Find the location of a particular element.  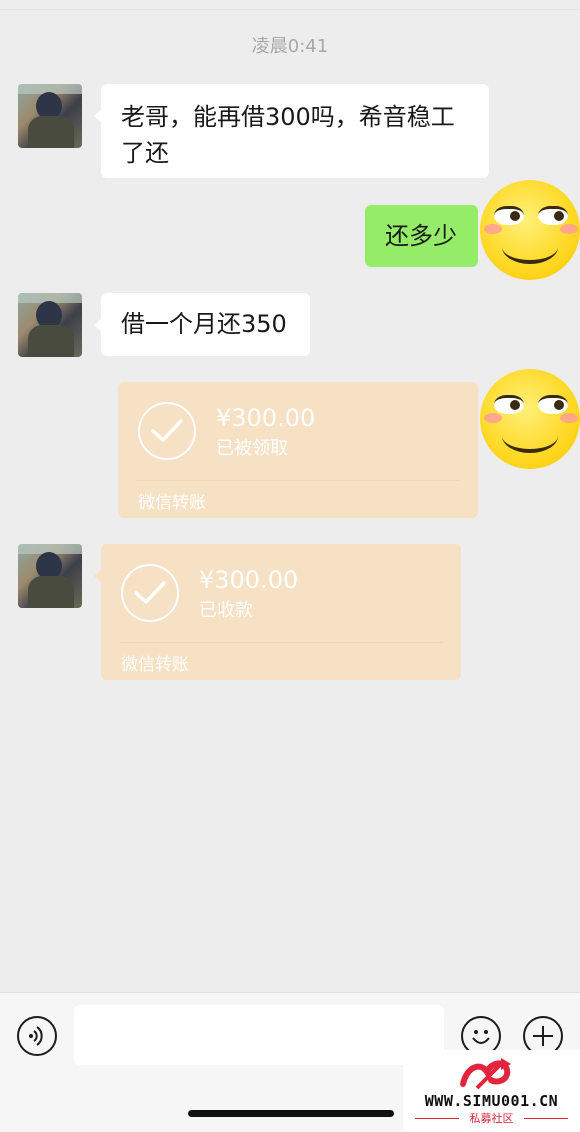

message-bubble: 借一个月还350 is located at coordinates (205, 324).